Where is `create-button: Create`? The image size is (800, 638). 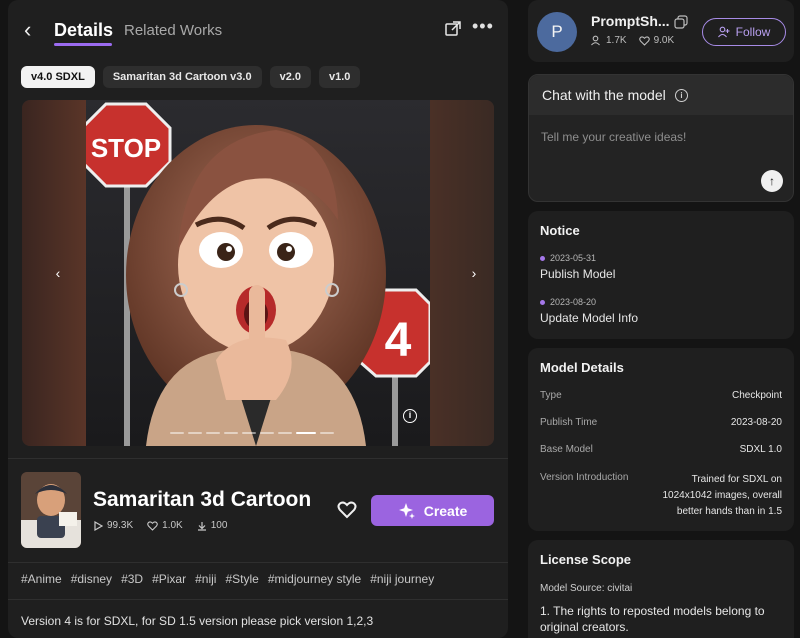 create-button: Create is located at coordinates (432, 510).